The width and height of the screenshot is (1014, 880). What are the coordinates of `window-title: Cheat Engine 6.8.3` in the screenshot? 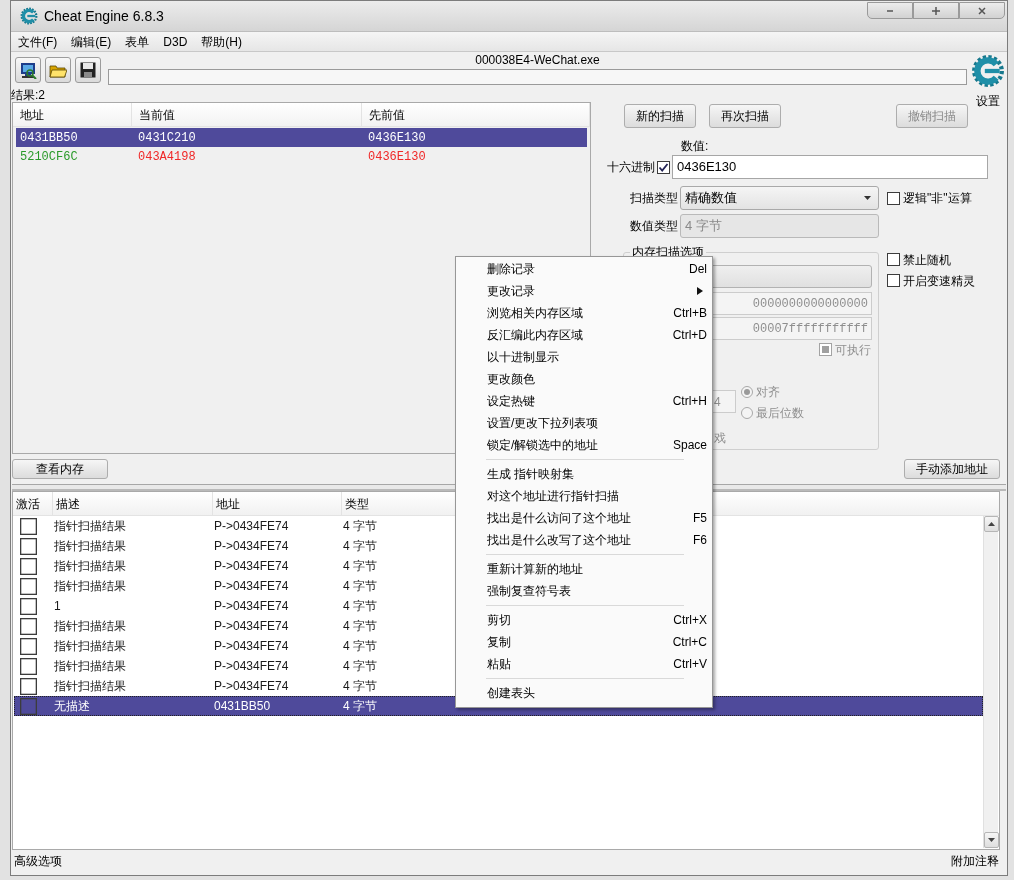 It's located at (104, 16).